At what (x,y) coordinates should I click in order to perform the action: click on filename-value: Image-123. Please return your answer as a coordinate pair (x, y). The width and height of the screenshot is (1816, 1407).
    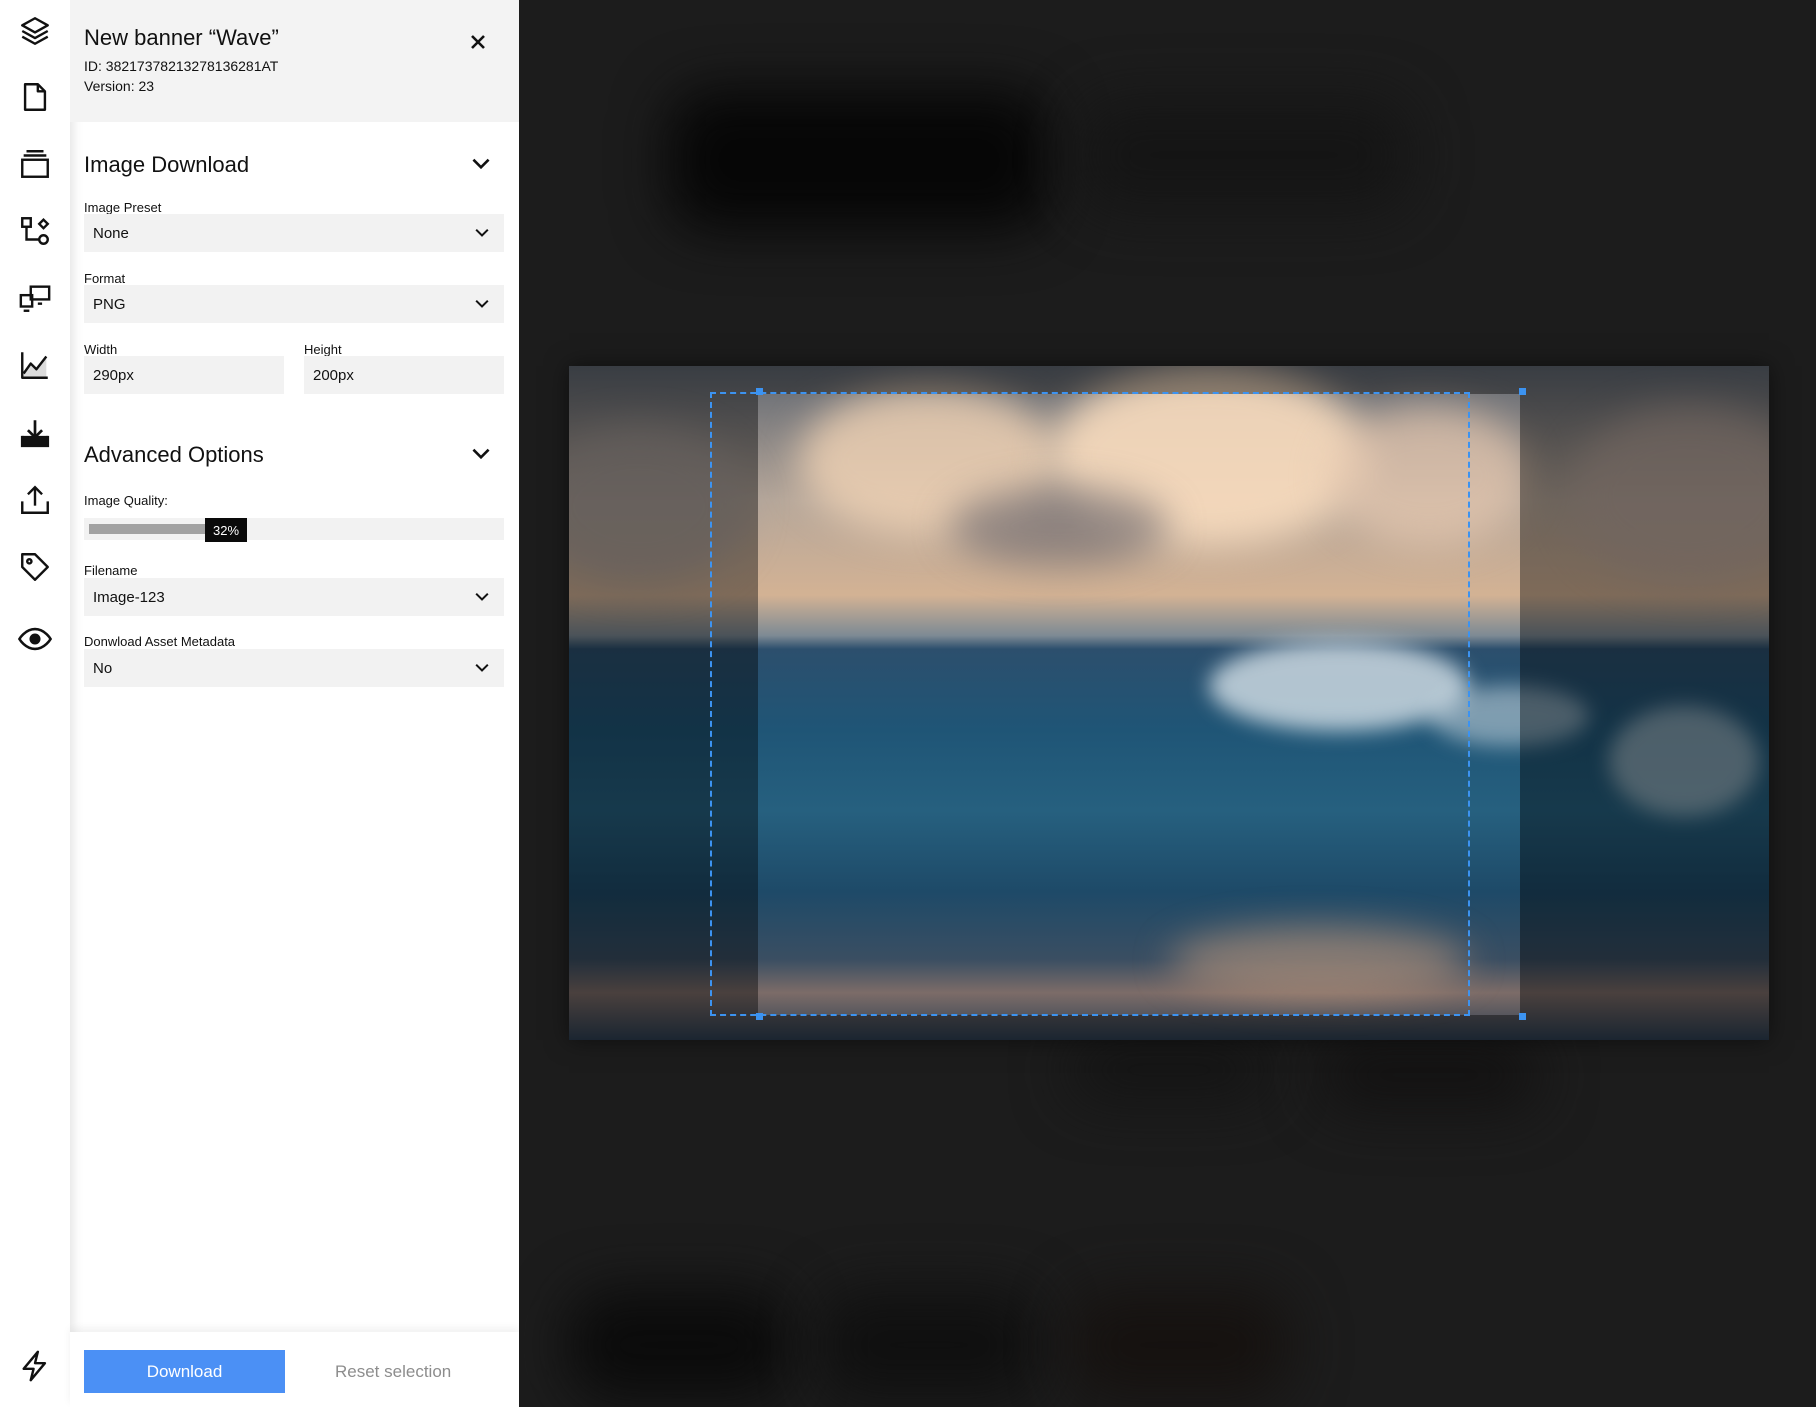
    Looking at the image, I should click on (129, 597).